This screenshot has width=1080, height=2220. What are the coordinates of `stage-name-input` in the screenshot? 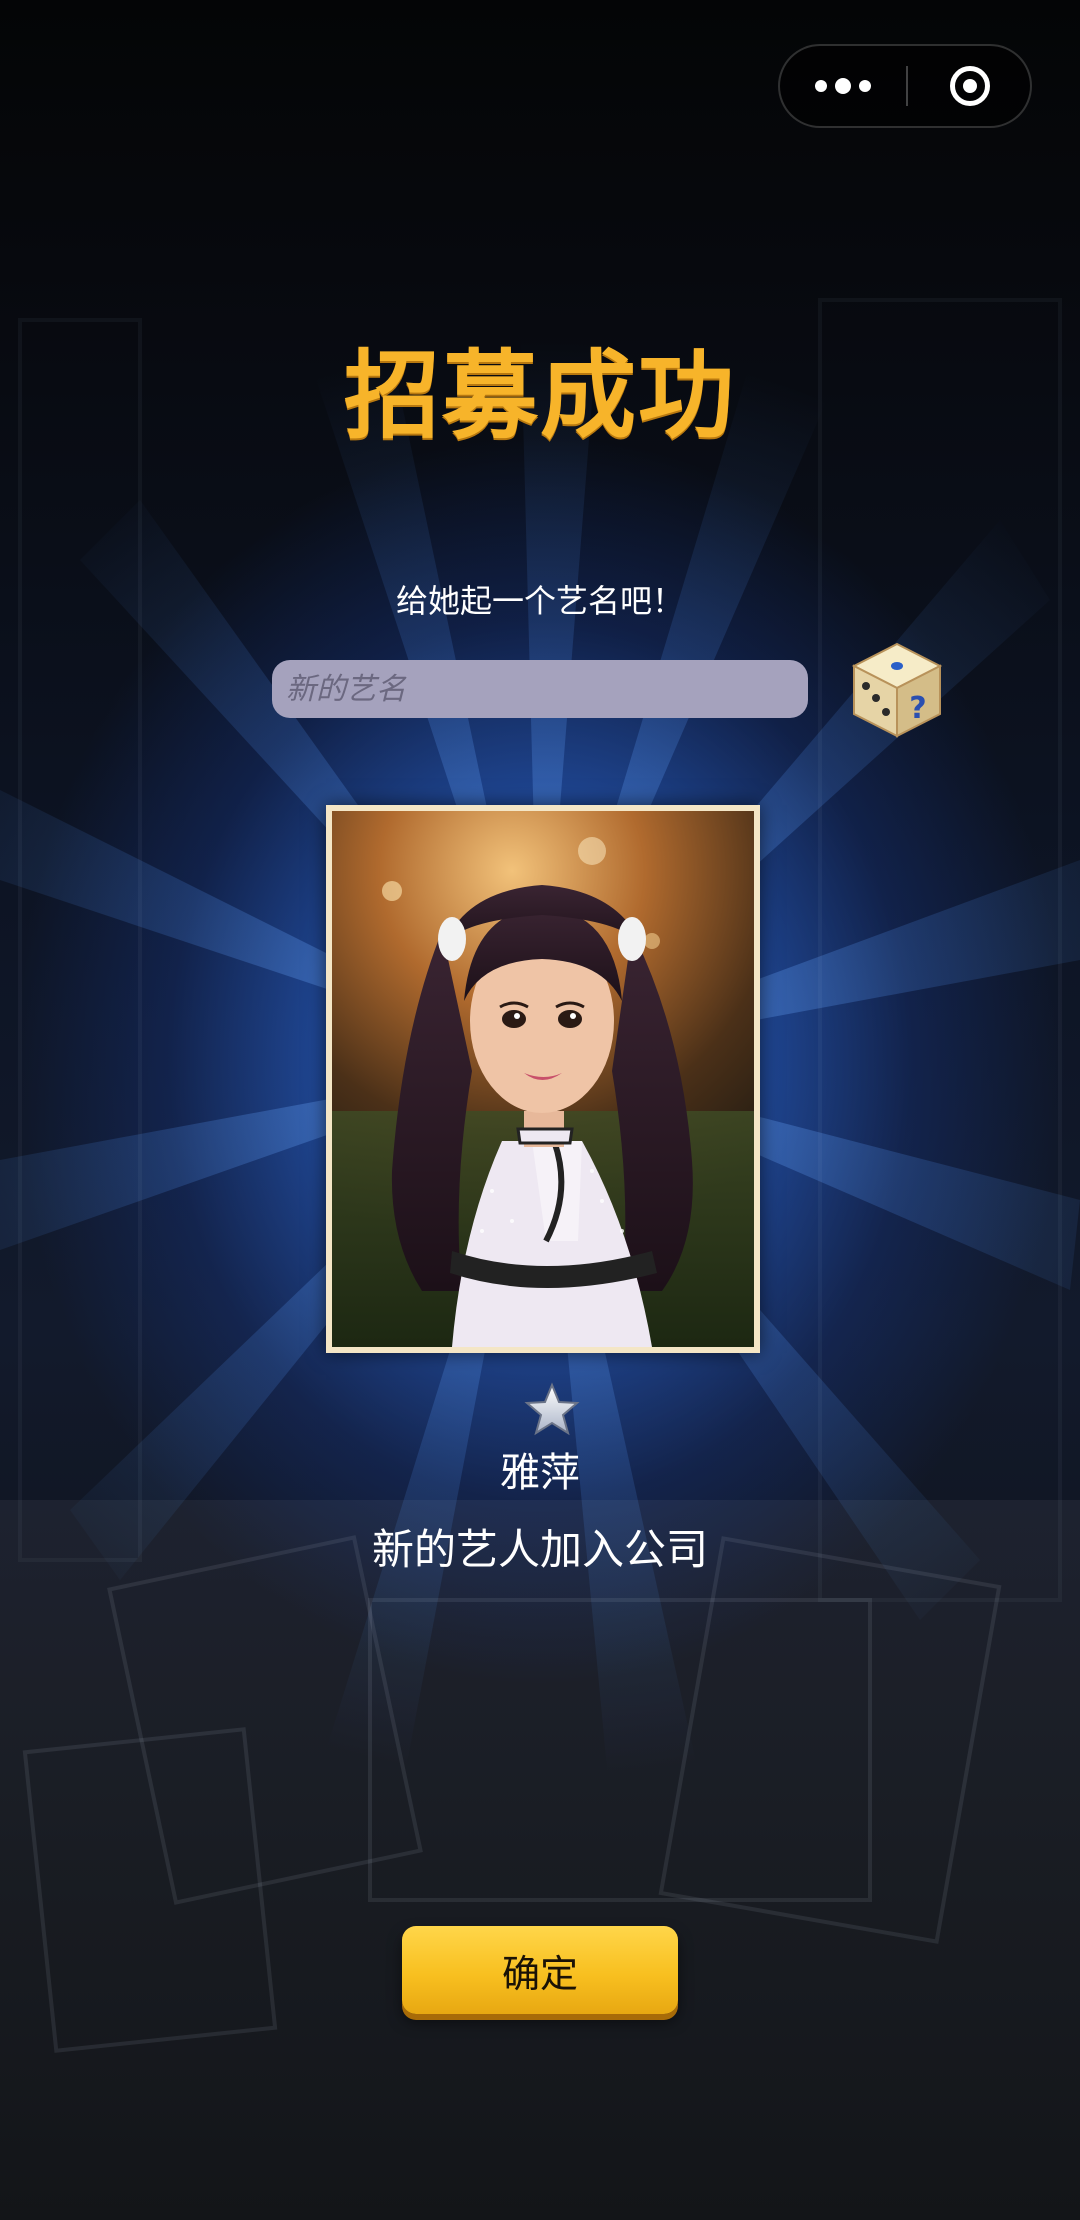 It's located at (540, 689).